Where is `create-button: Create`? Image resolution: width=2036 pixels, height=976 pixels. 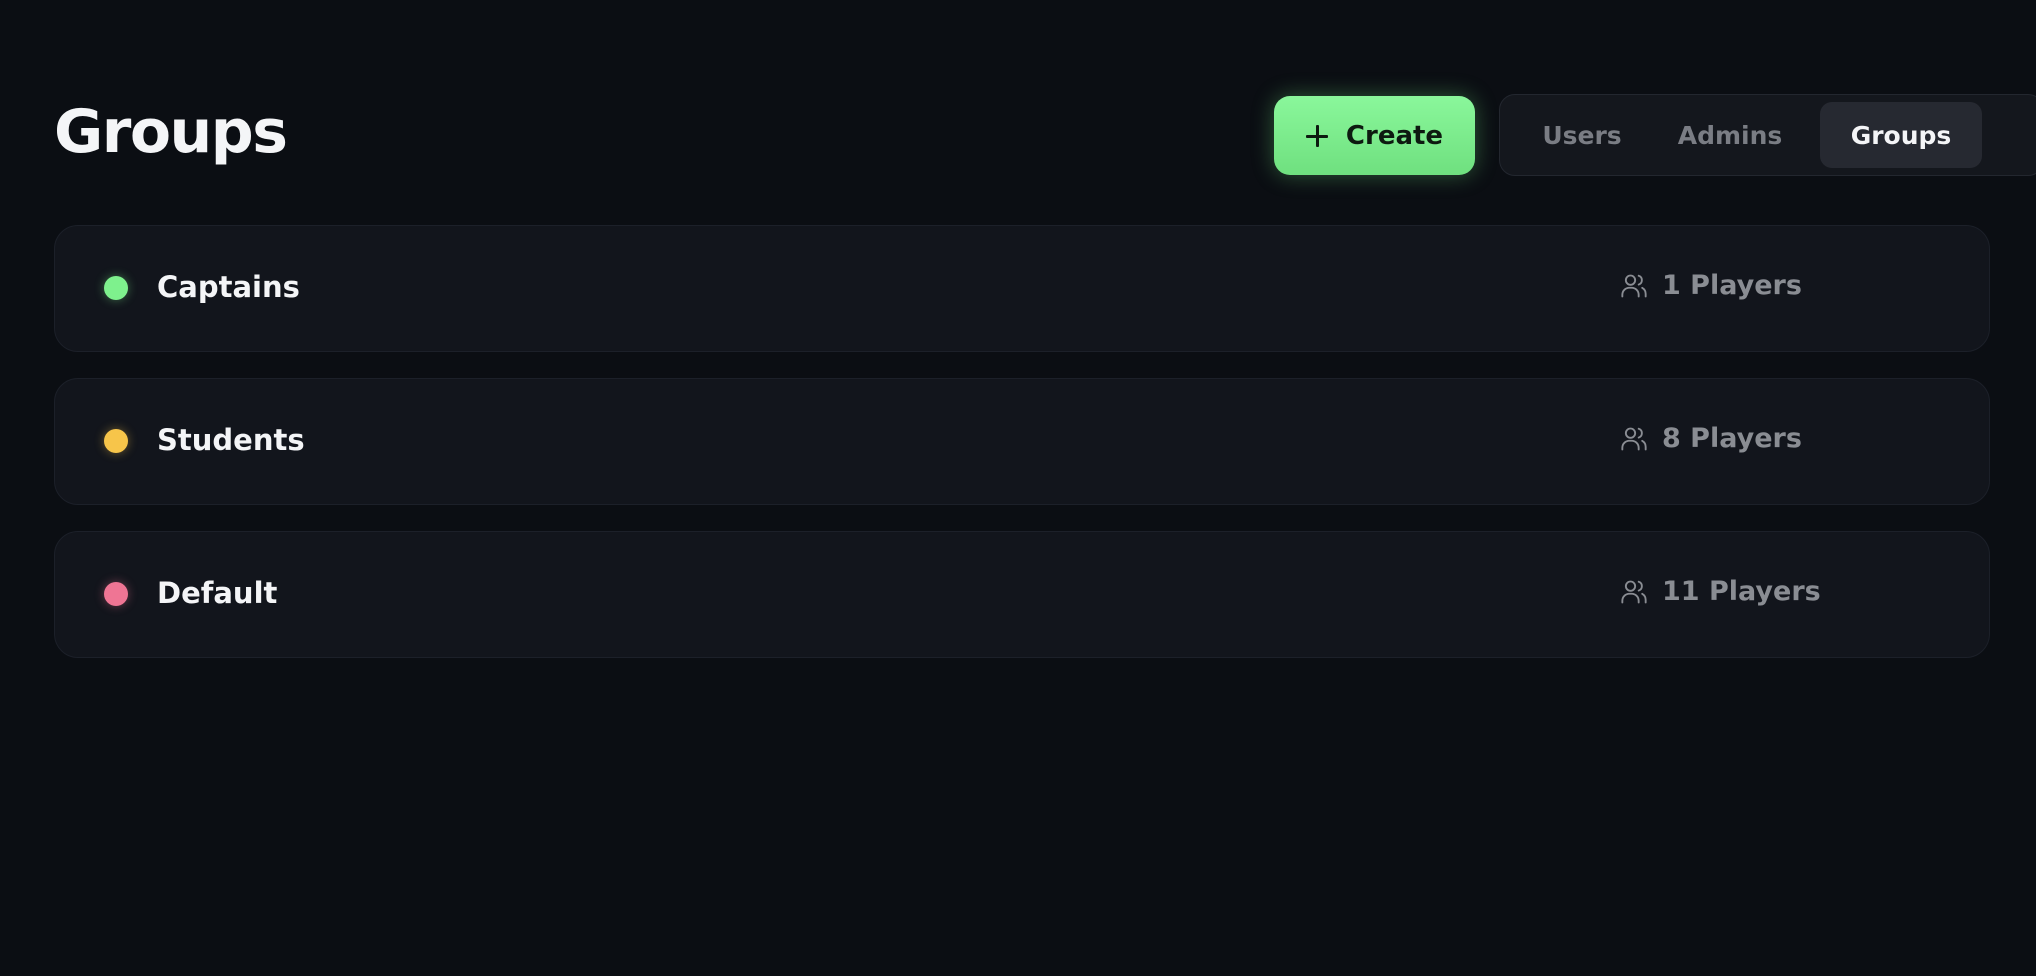
create-button: Create is located at coordinates (1374, 135).